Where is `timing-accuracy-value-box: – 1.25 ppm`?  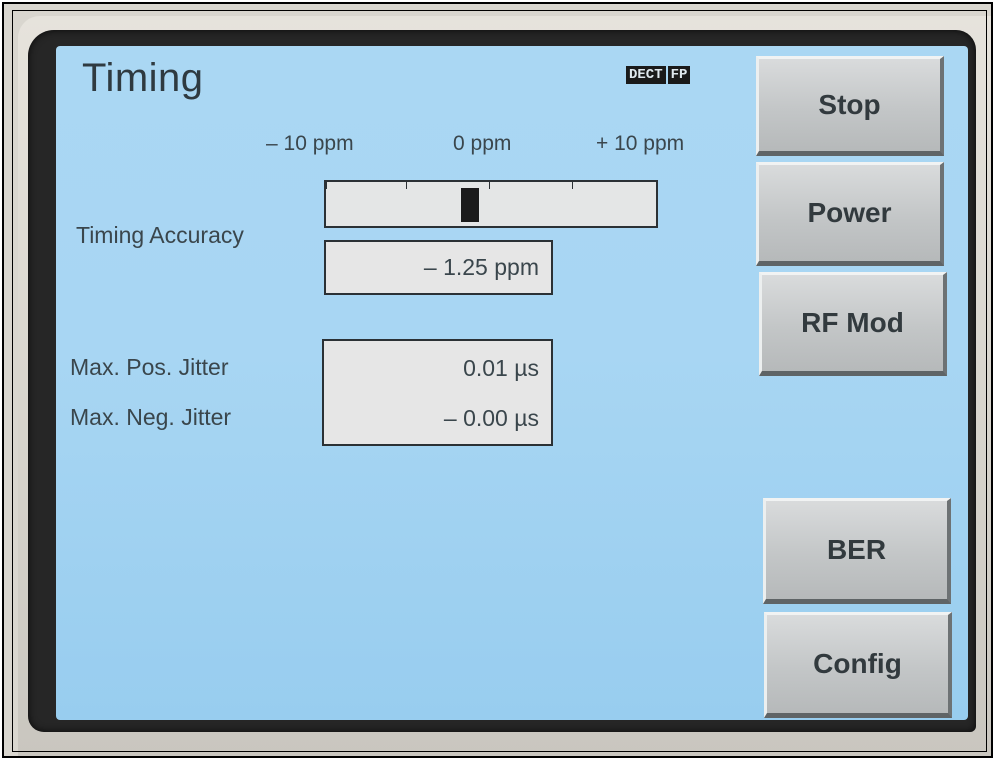
timing-accuracy-value-box: – 1.25 ppm is located at coordinates (438, 267).